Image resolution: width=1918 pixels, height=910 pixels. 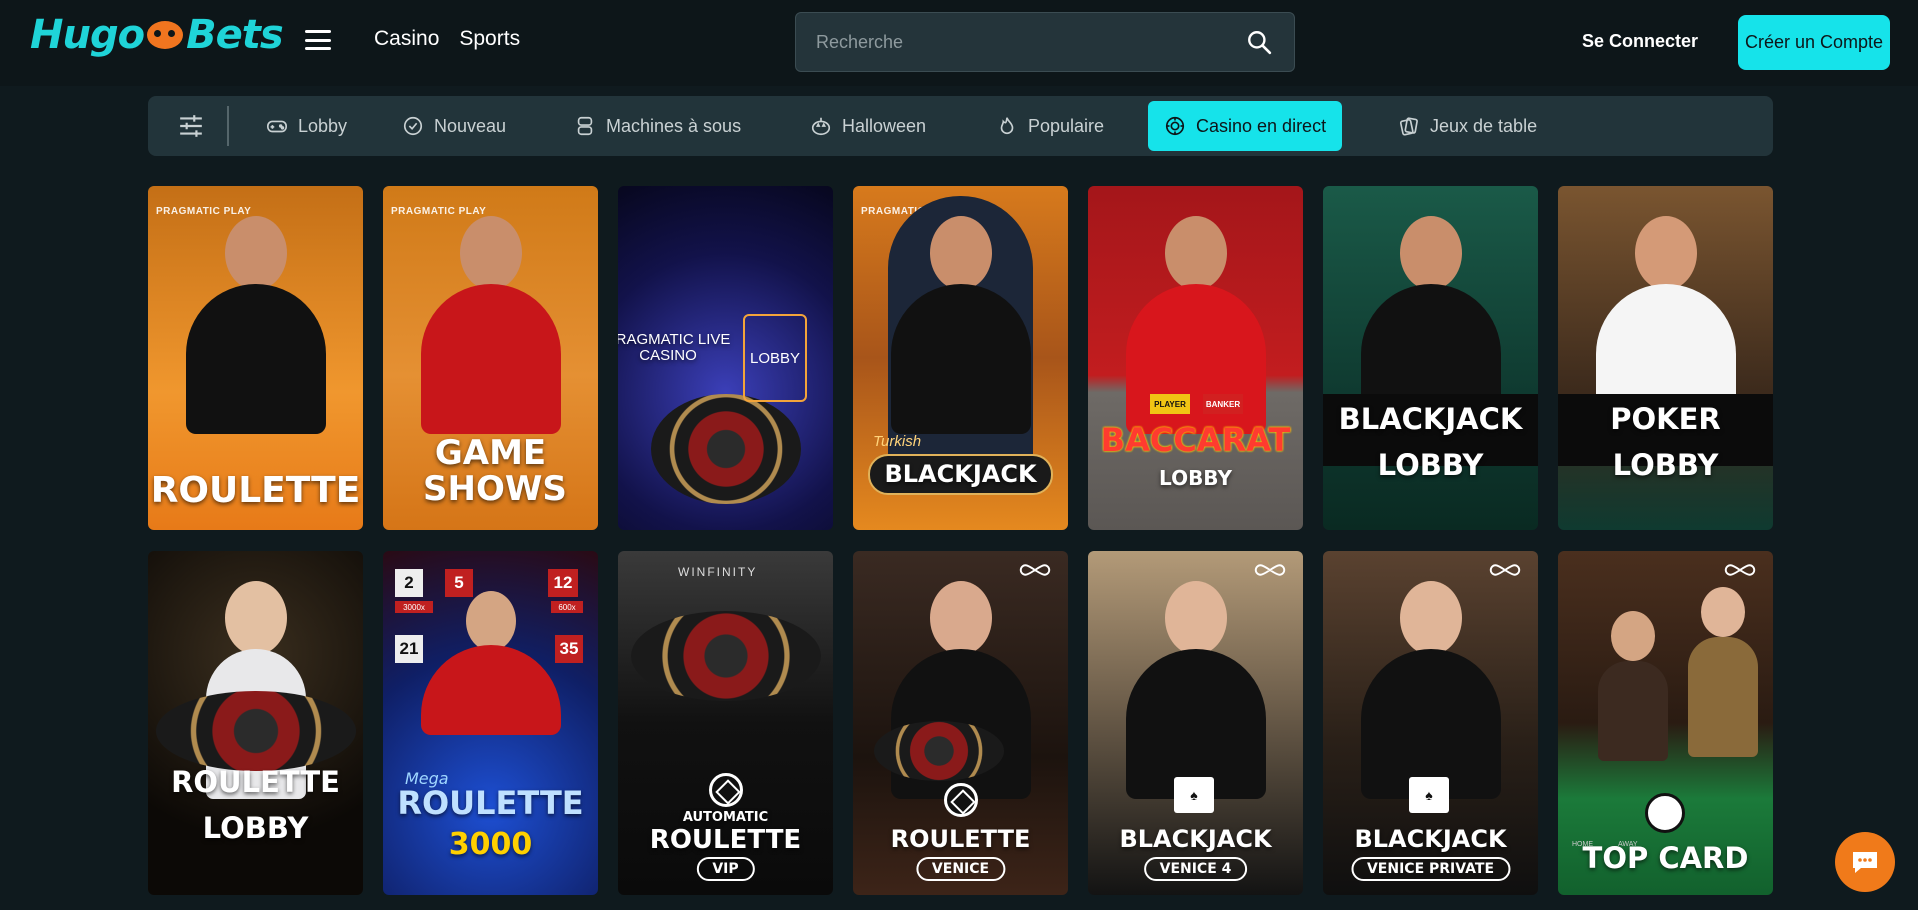 I want to click on category-label: Lobby, so click(x=323, y=125).